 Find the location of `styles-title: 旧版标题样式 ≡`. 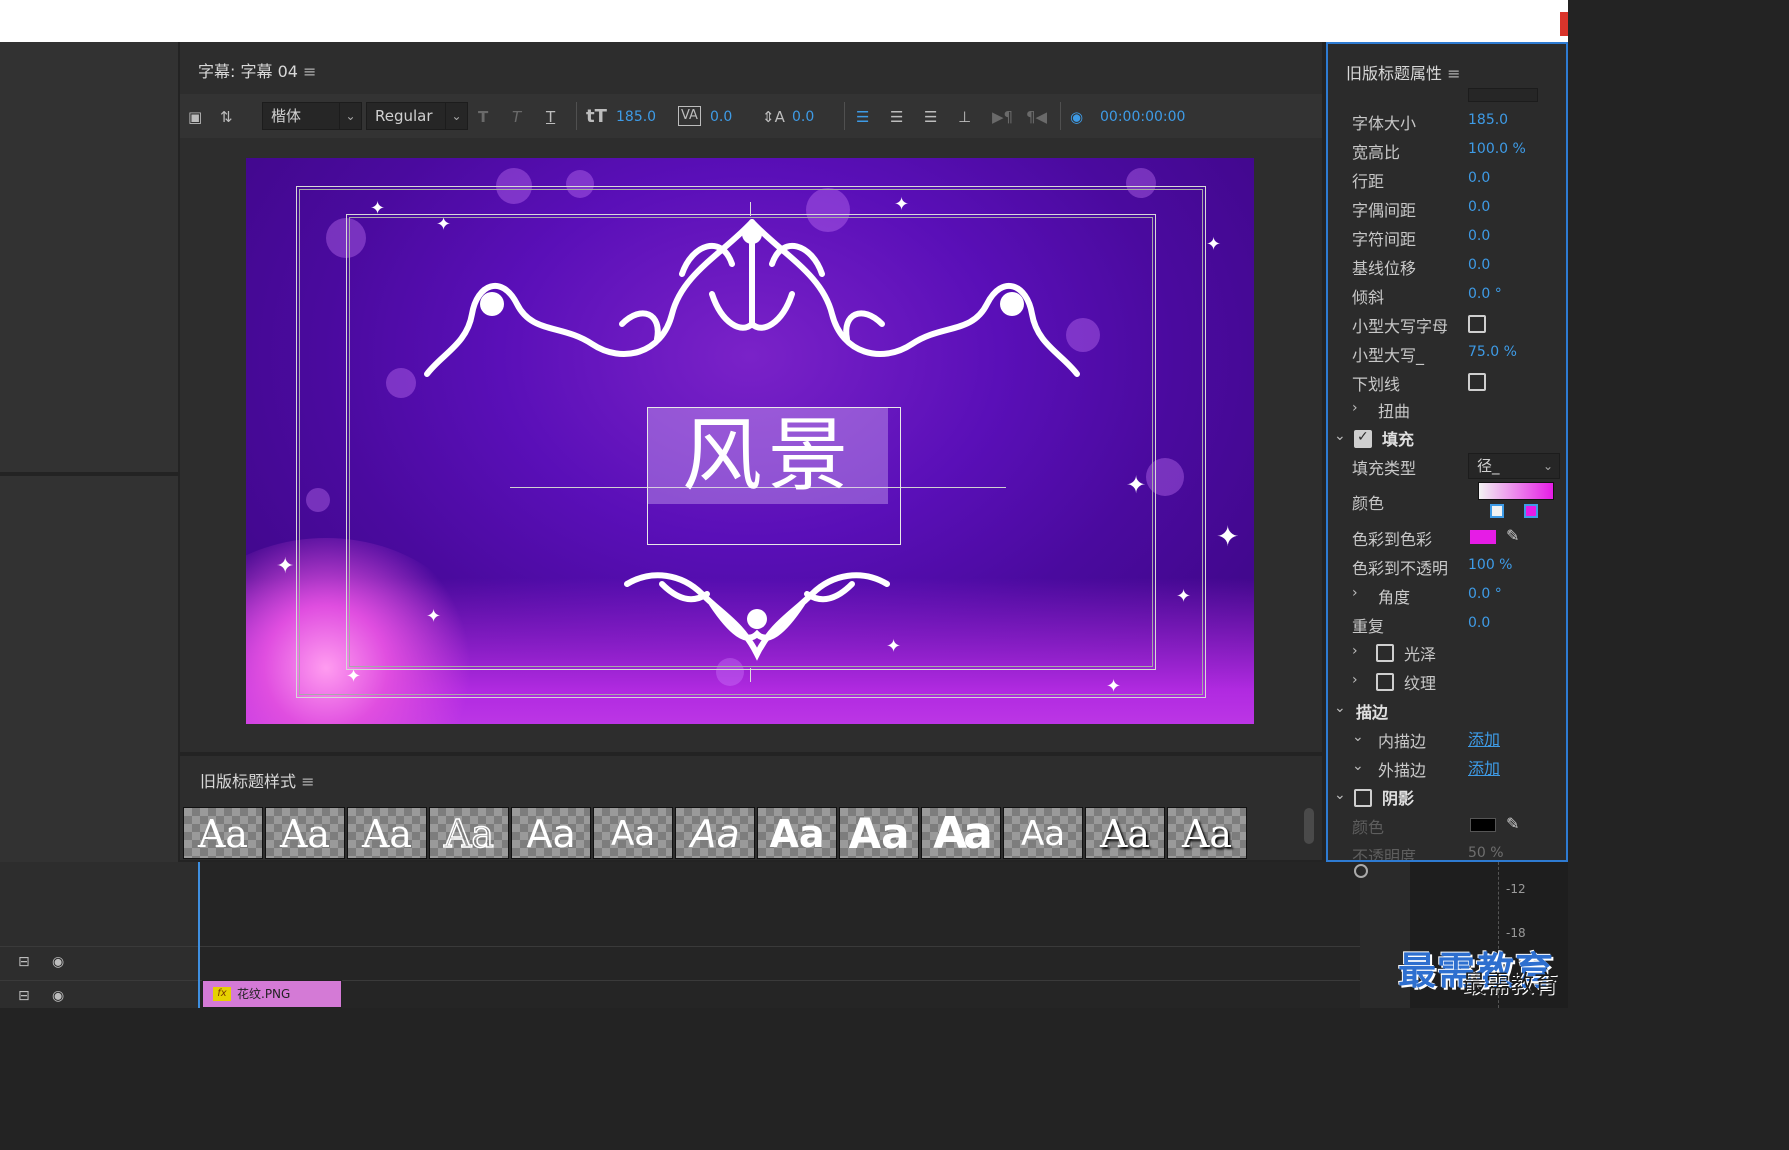

styles-title: 旧版标题样式 ≡ is located at coordinates (257, 780).